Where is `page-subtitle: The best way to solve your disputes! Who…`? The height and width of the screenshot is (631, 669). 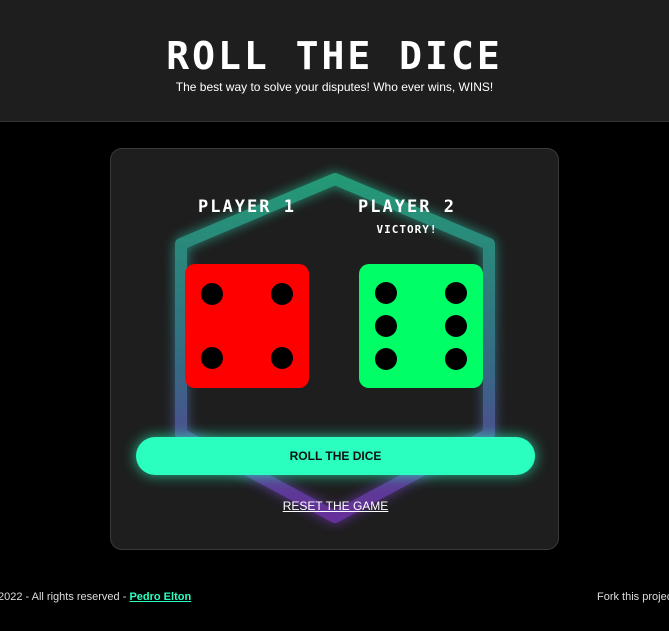
page-subtitle: The best way to solve your disputes! Who… is located at coordinates (334, 87).